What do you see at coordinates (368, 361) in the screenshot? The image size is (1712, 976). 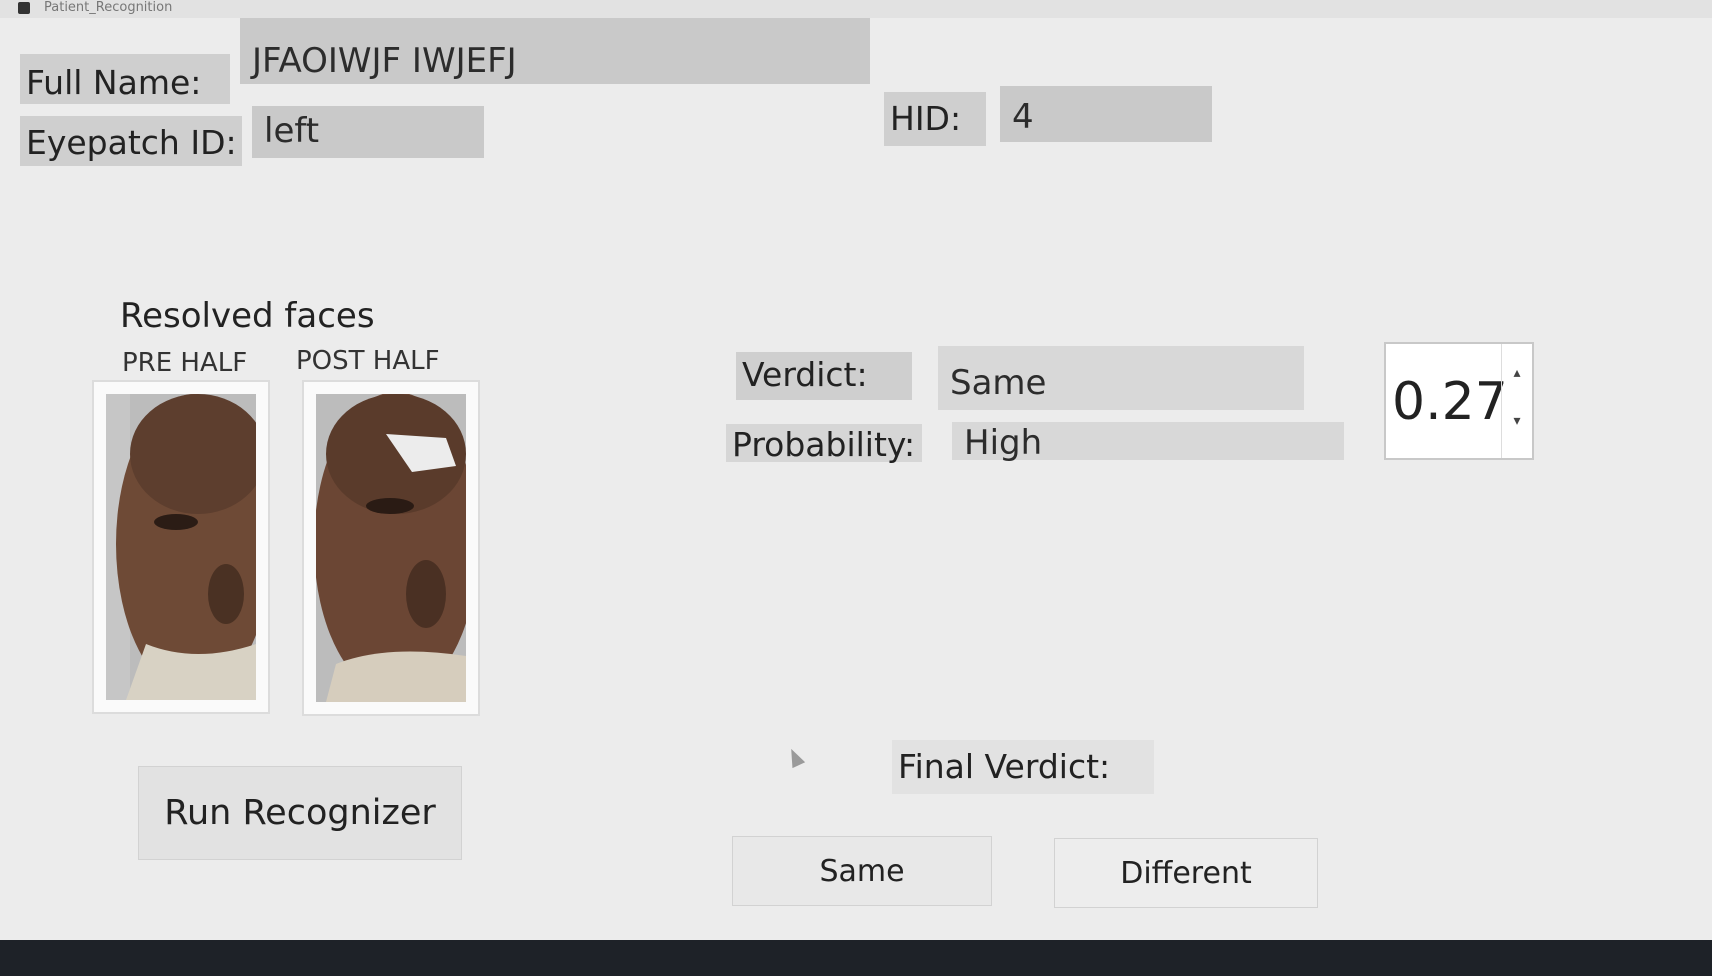 I see `post-half-label: POST HALF` at bounding box center [368, 361].